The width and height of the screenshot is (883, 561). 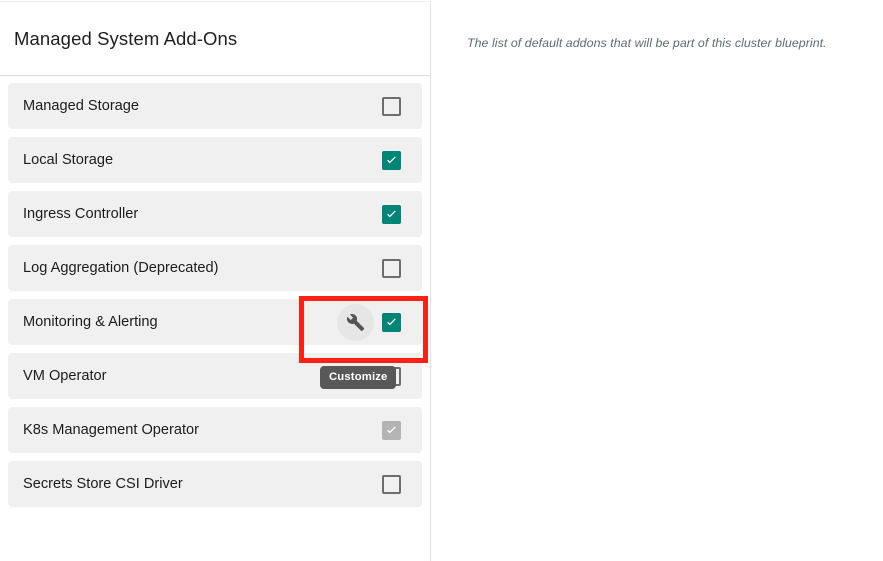 I want to click on table-row: Managed Storage, so click(x=215, y=106).